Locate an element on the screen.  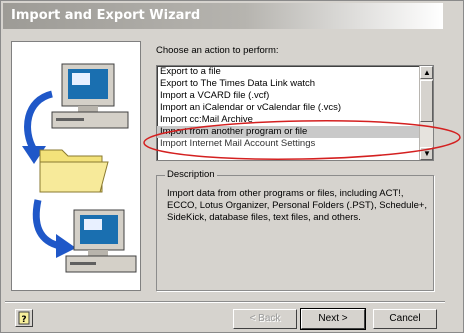
help-button: ? is located at coordinates (24, 318).